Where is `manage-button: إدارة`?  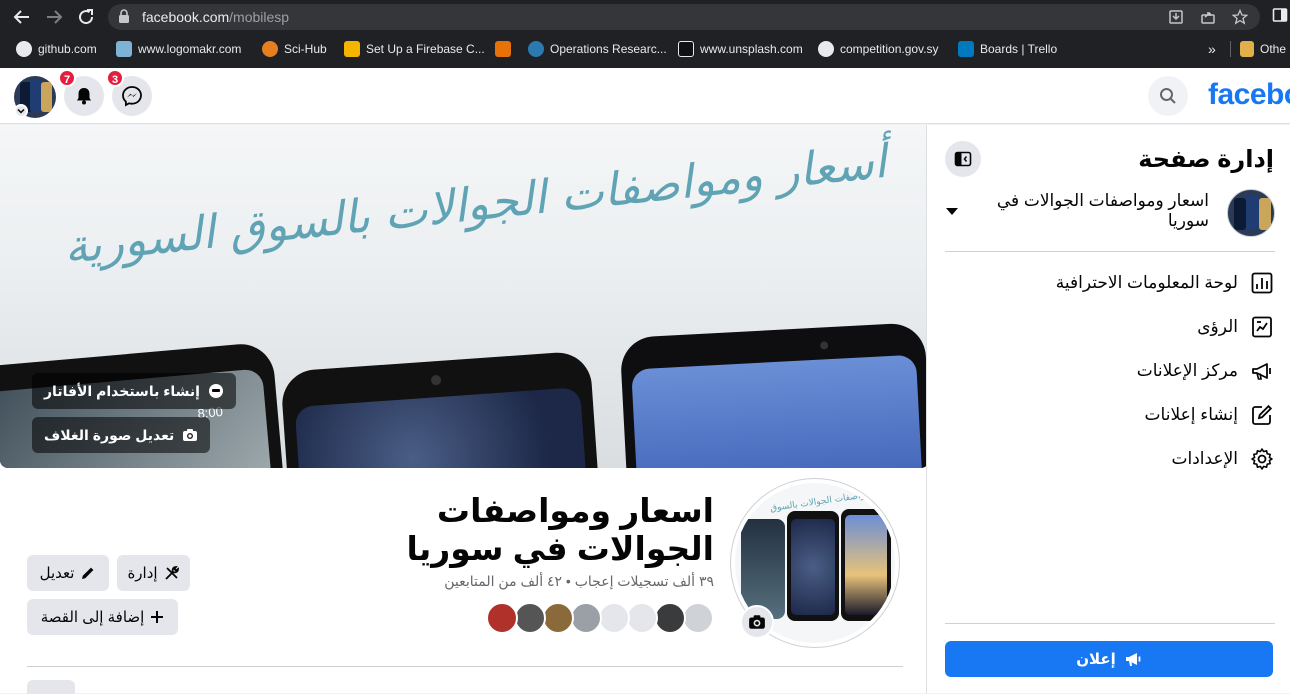
manage-button: إدارة is located at coordinates (153, 573).